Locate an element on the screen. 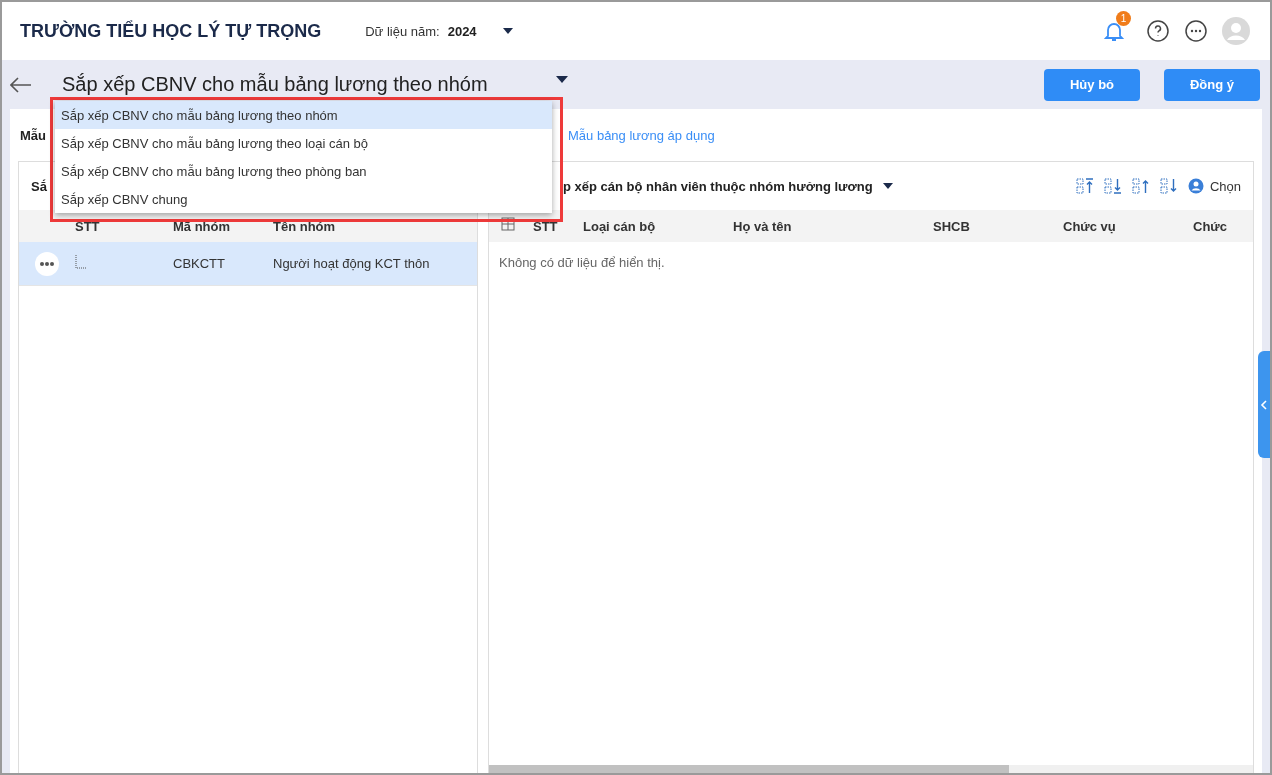 The height and width of the screenshot is (775, 1272). move-down-icon is located at coordinates (1168, 186).